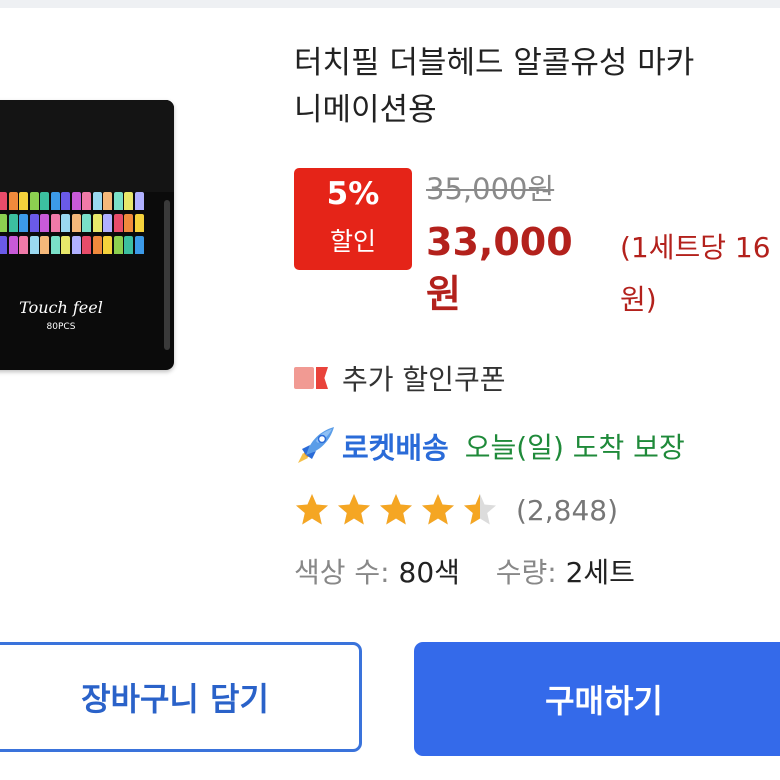  Describe the element at coordinates (695, 247) in the screenshot. I see `unit-price-line1: (1세트당 16` at that location.